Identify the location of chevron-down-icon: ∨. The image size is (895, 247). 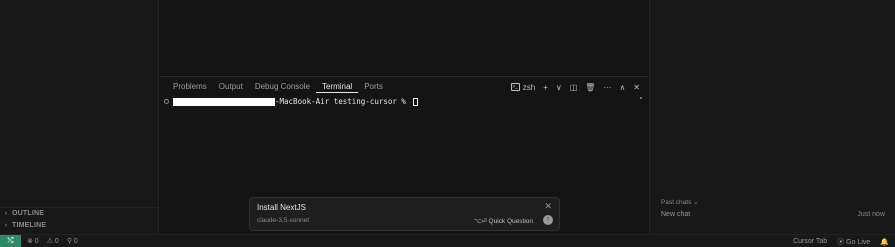
(559, 87).